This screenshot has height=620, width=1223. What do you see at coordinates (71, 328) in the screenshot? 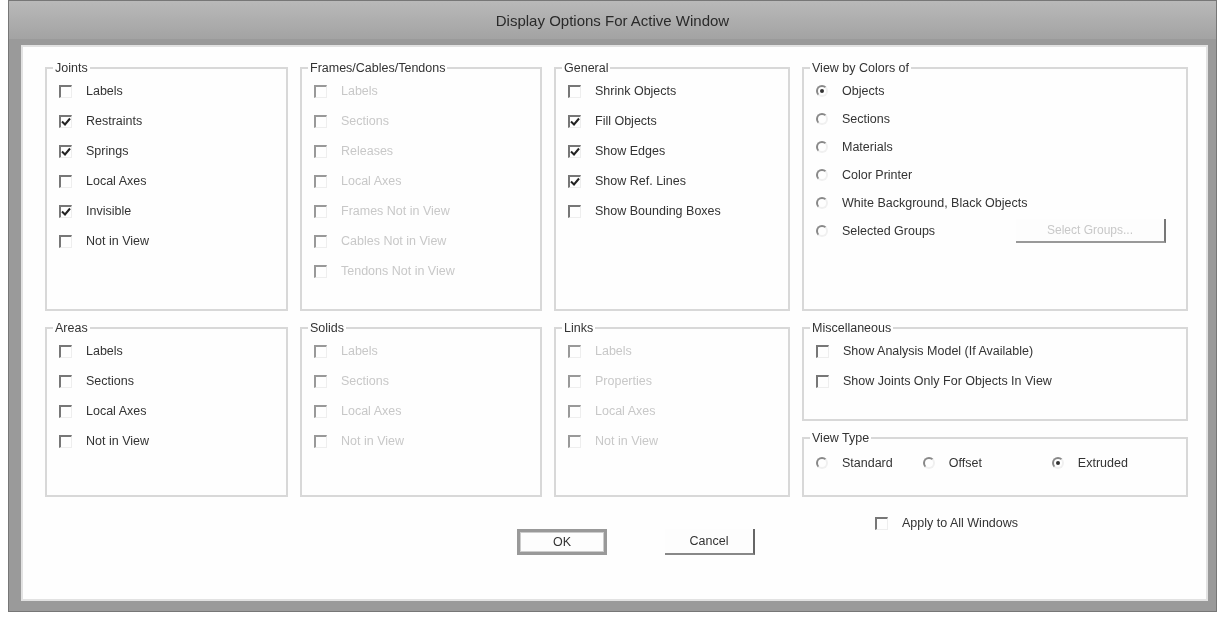
I see `group-title: Areas` at bounding box center [71, 328].